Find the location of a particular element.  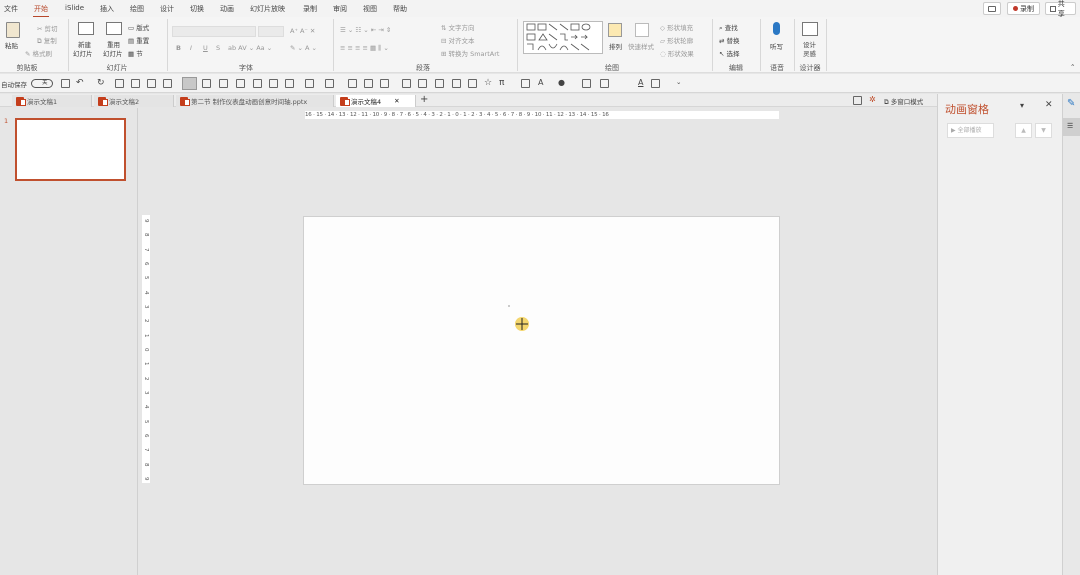

font-color-icon: A is located at coordinates (540, 82).